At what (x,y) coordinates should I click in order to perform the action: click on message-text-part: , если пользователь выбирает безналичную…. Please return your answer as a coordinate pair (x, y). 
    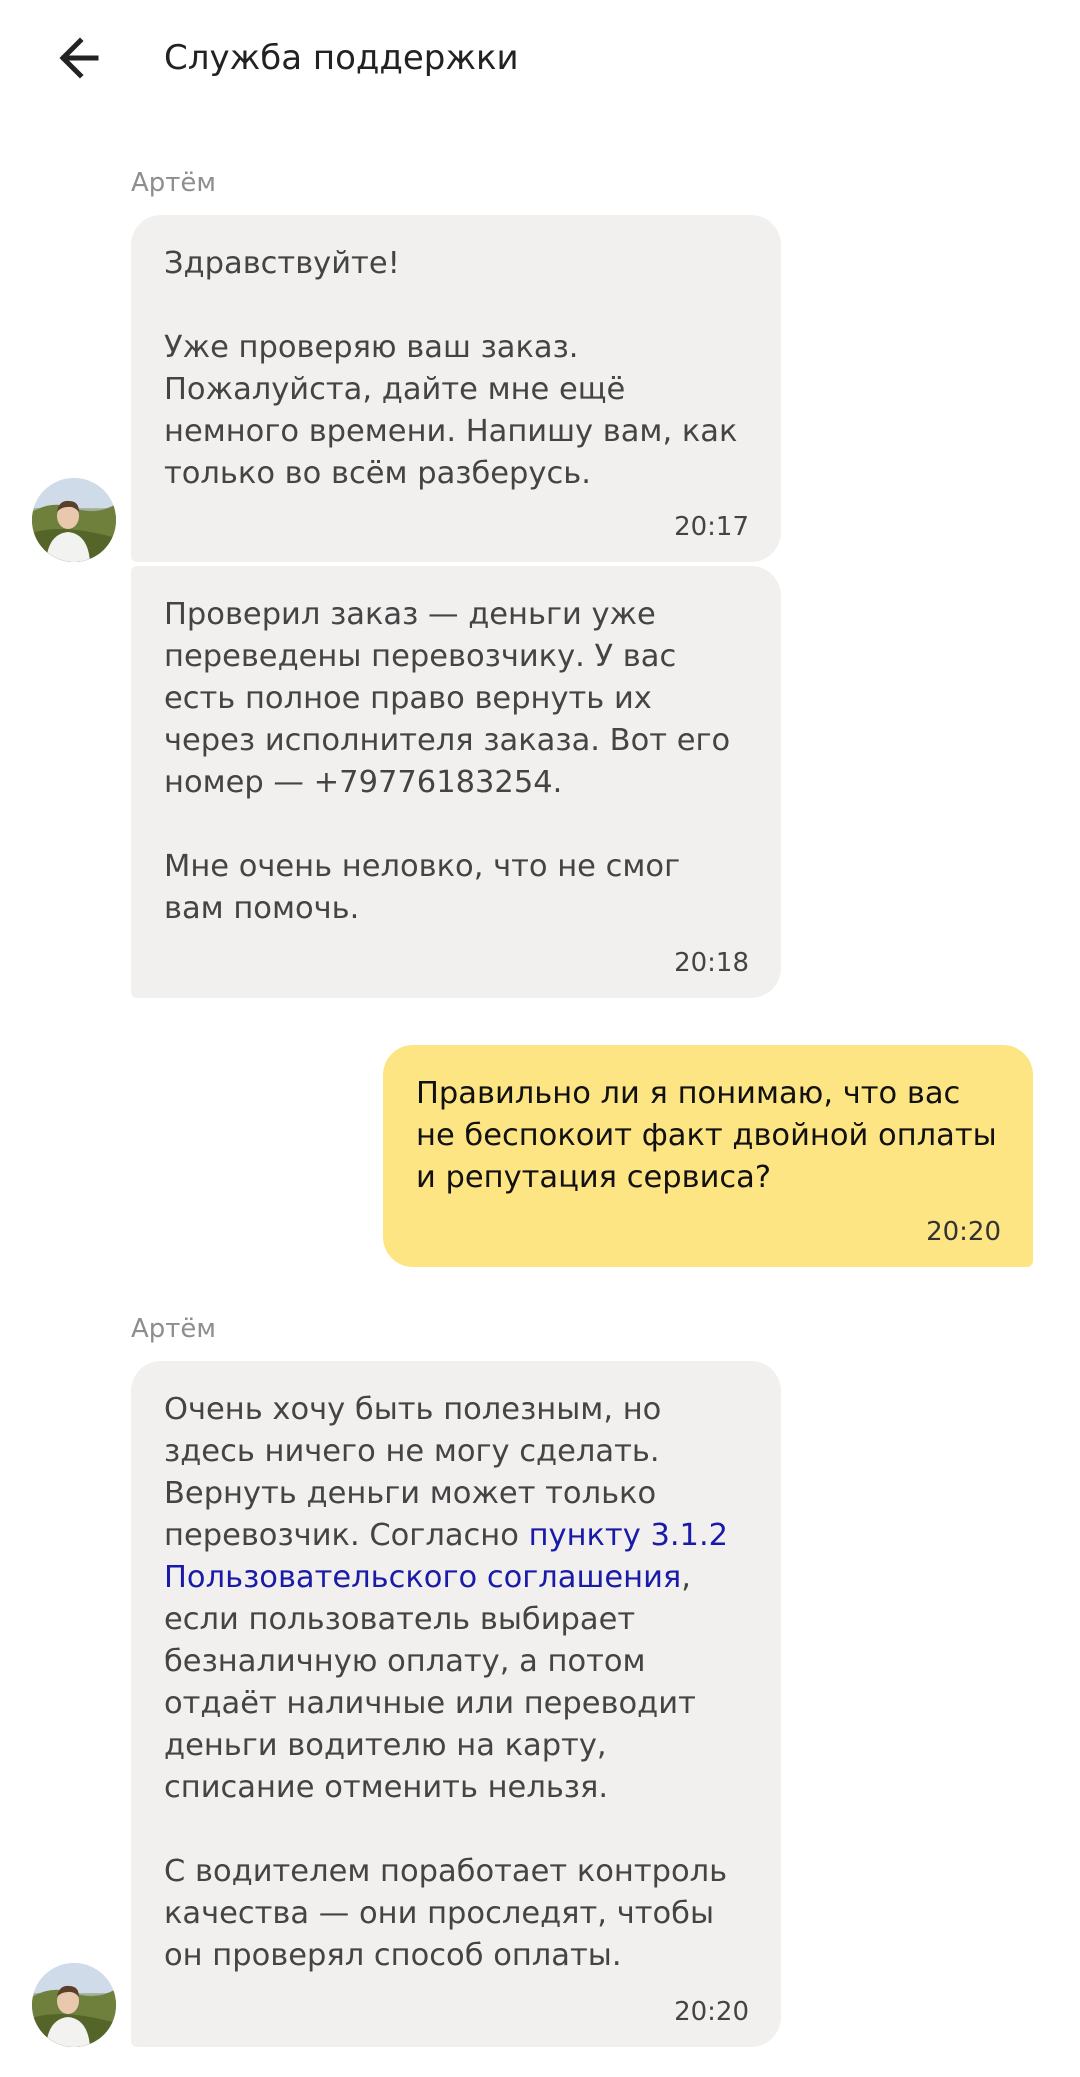
    Looking at the image, I should click on (446, 1766).